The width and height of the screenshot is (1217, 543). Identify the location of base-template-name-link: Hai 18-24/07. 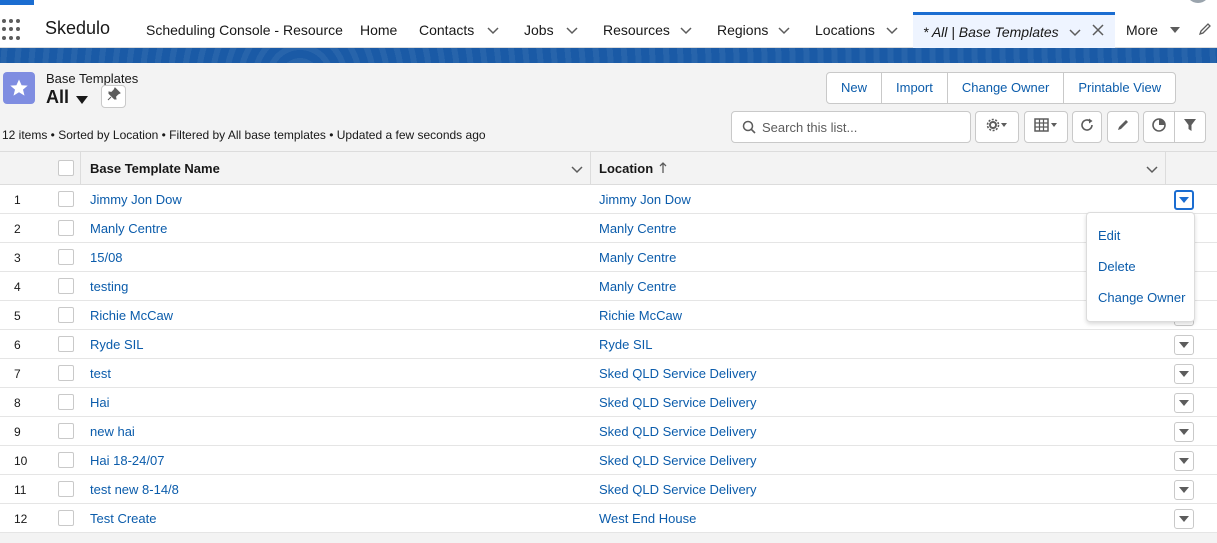
(127, 460).